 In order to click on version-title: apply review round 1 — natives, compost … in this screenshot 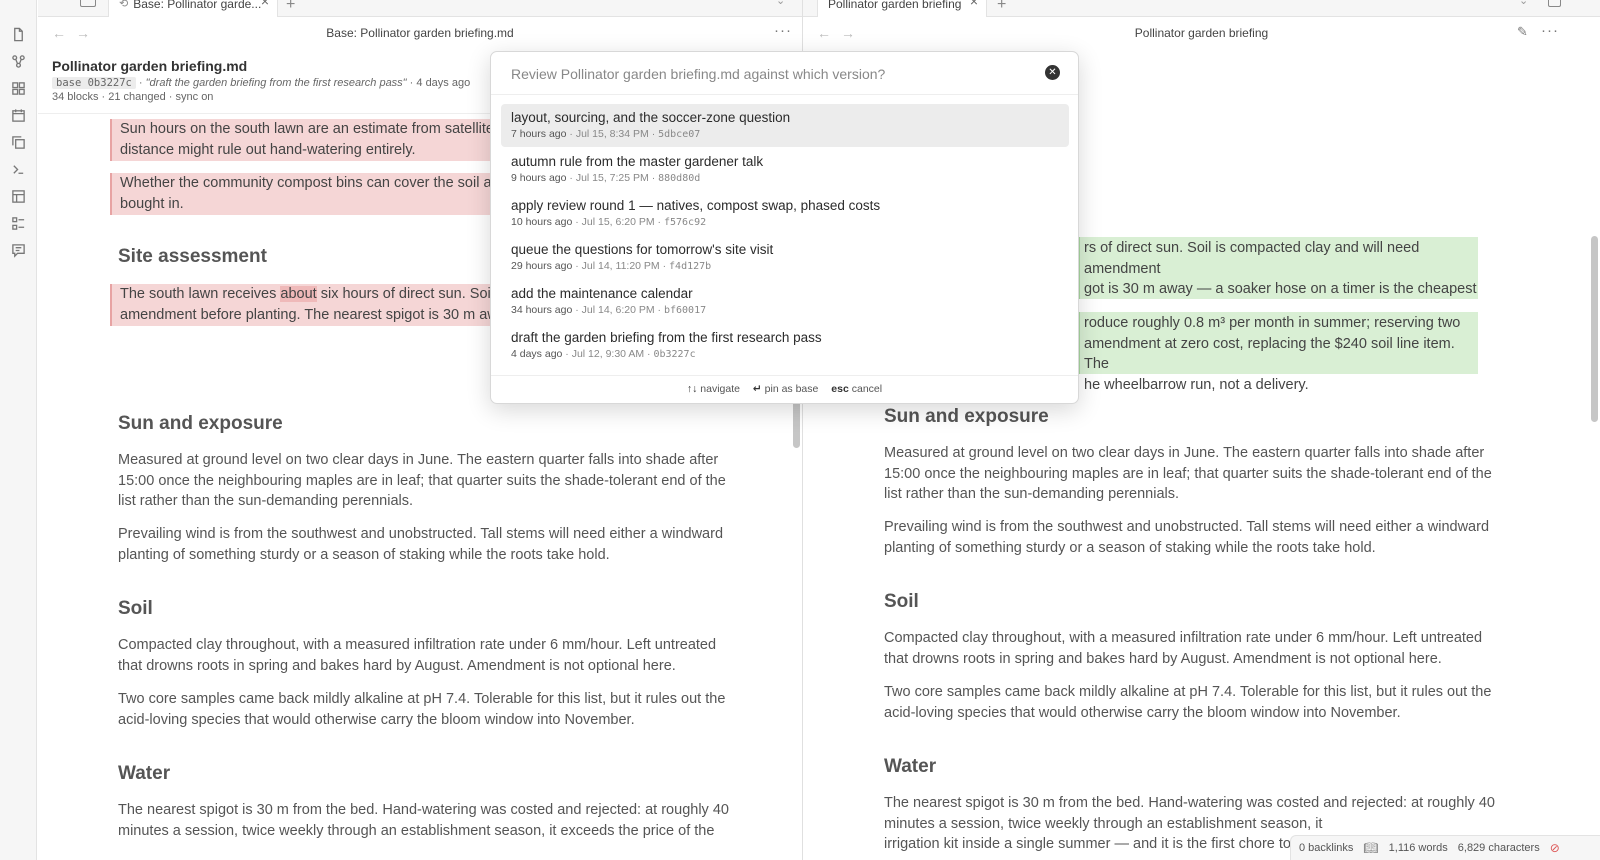, I will do `click(696, 205)`.